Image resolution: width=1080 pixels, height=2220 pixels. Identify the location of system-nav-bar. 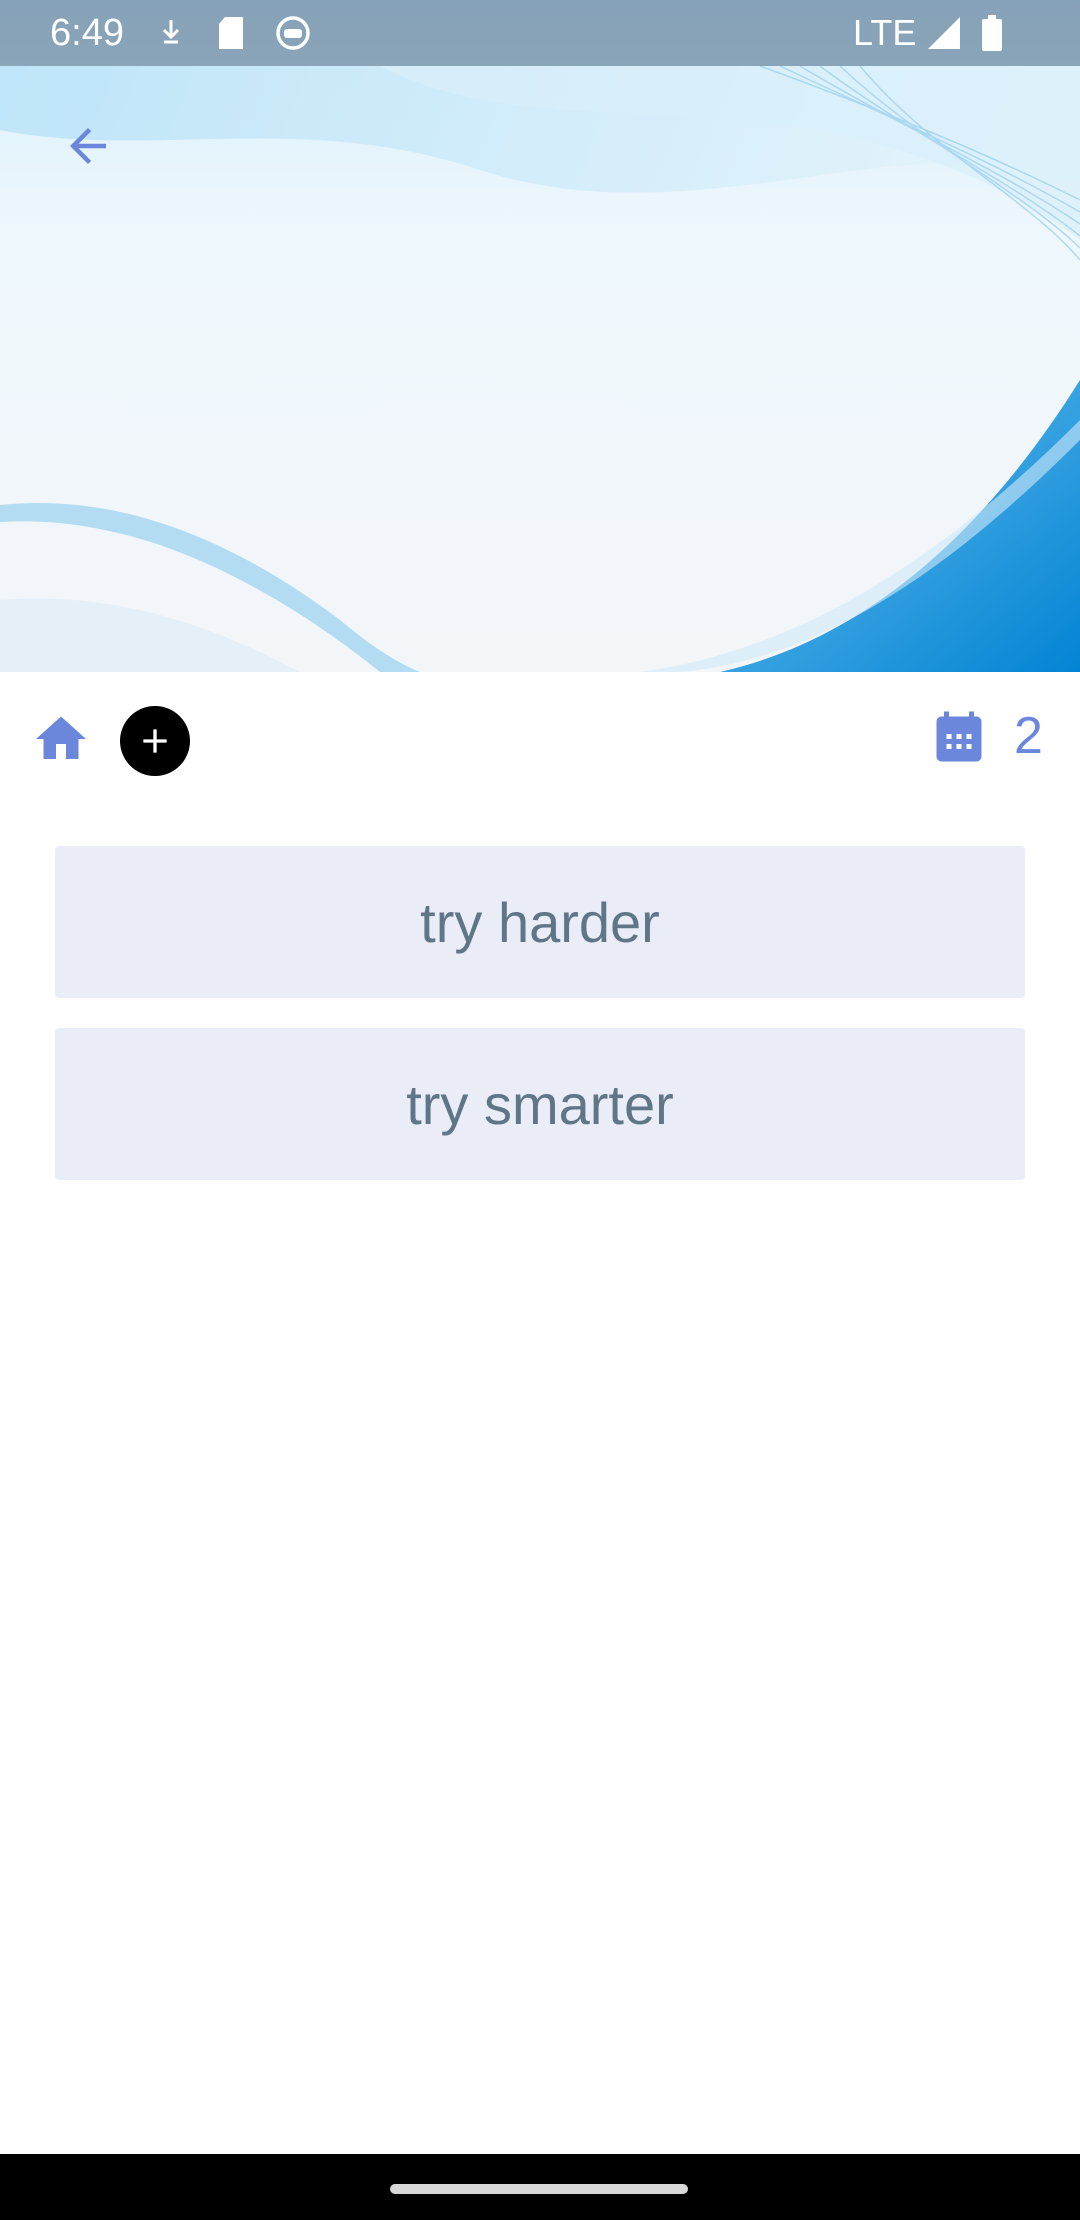
(540, 2187).